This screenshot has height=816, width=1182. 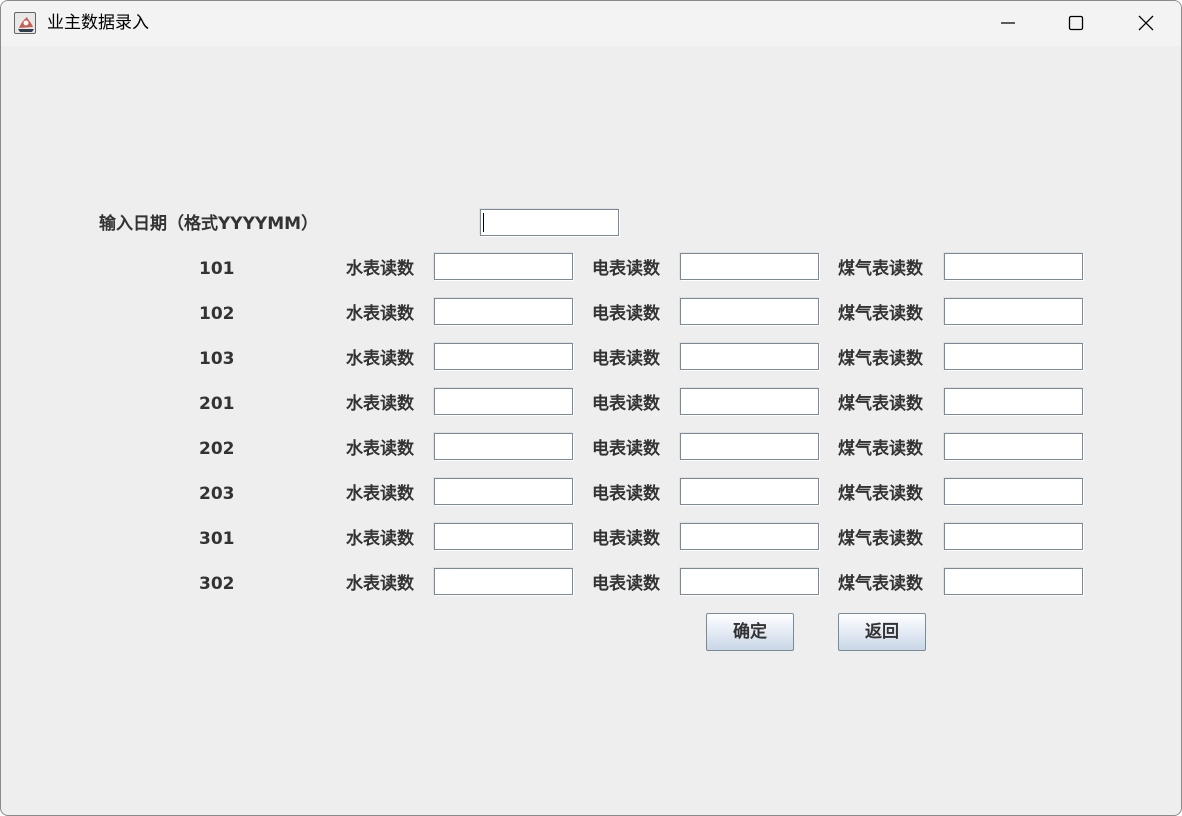 What do you see at coordinates (217, 314) in the screenshot?
I see `room-number-label: 102` at bounding box center [217, 314].